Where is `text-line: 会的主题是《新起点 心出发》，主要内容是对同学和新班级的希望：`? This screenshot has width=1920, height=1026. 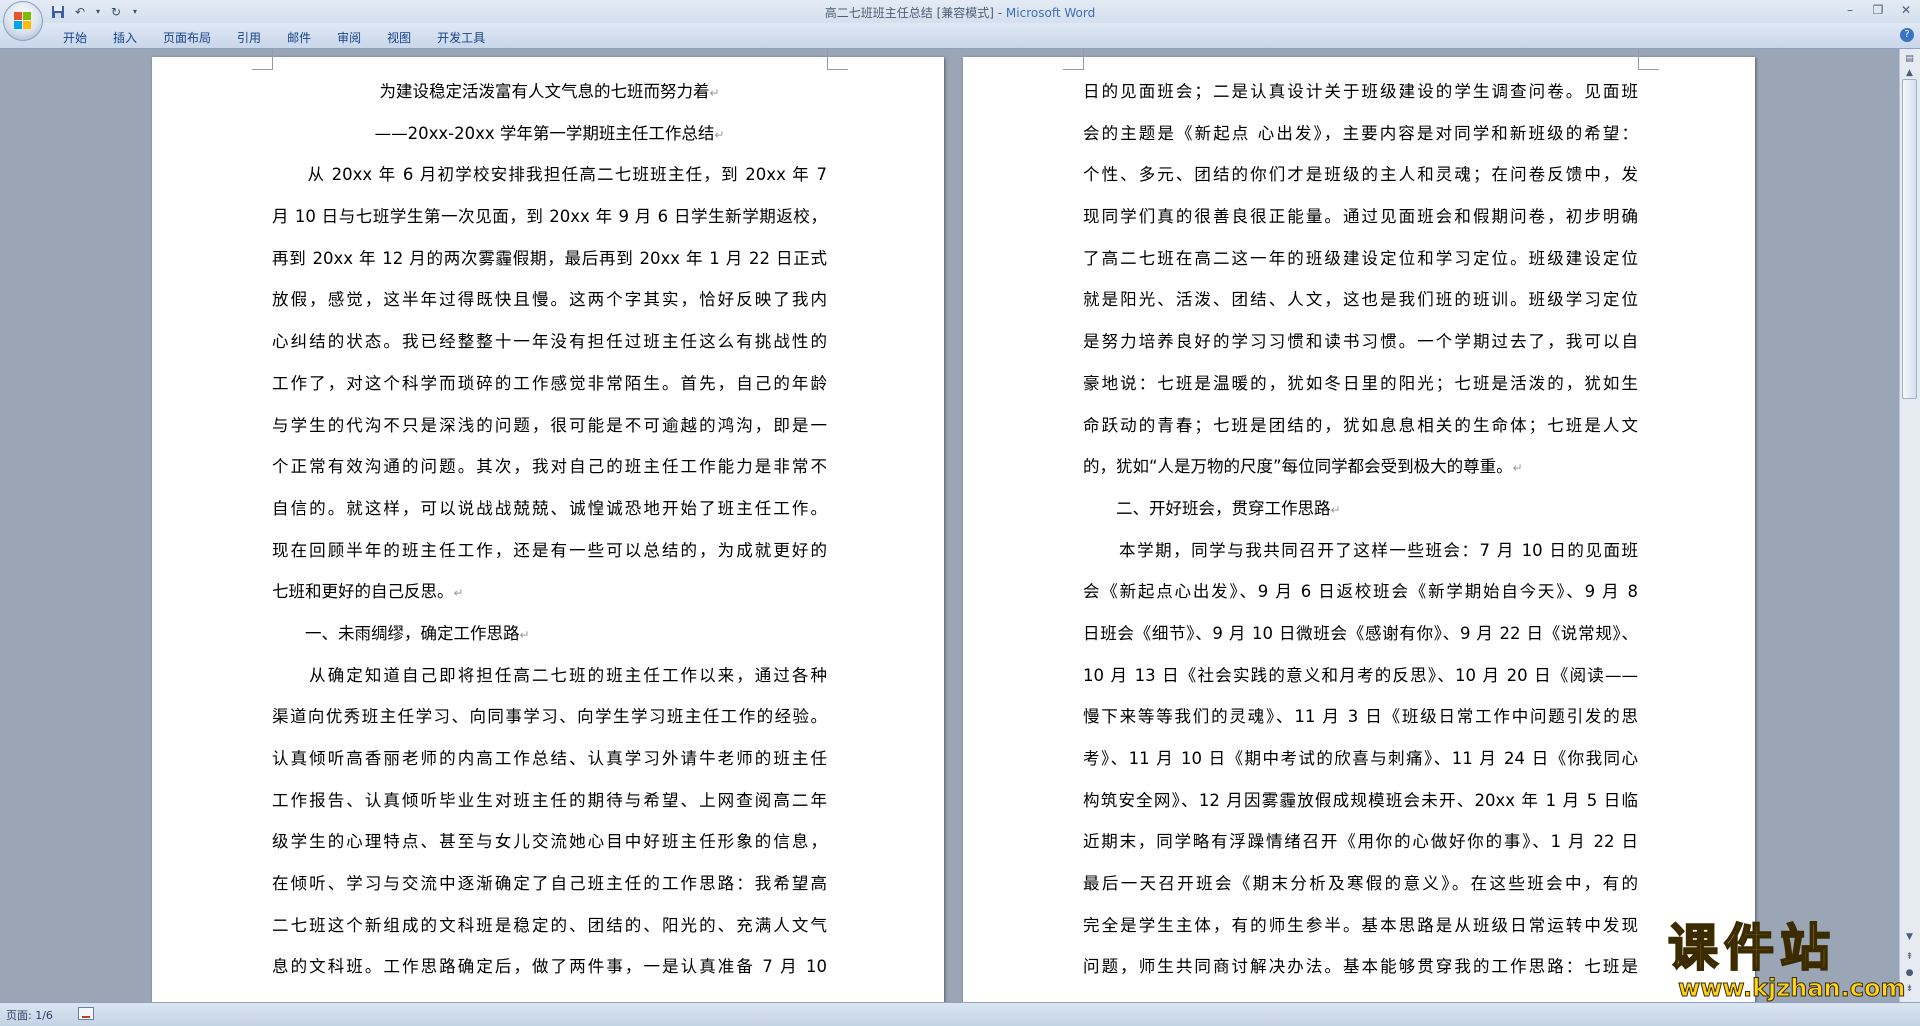
text-line: 会的主题是《新起点 心出发》，主要内容是对同学和新班级的希望： is located at coordinates (1360, 134).